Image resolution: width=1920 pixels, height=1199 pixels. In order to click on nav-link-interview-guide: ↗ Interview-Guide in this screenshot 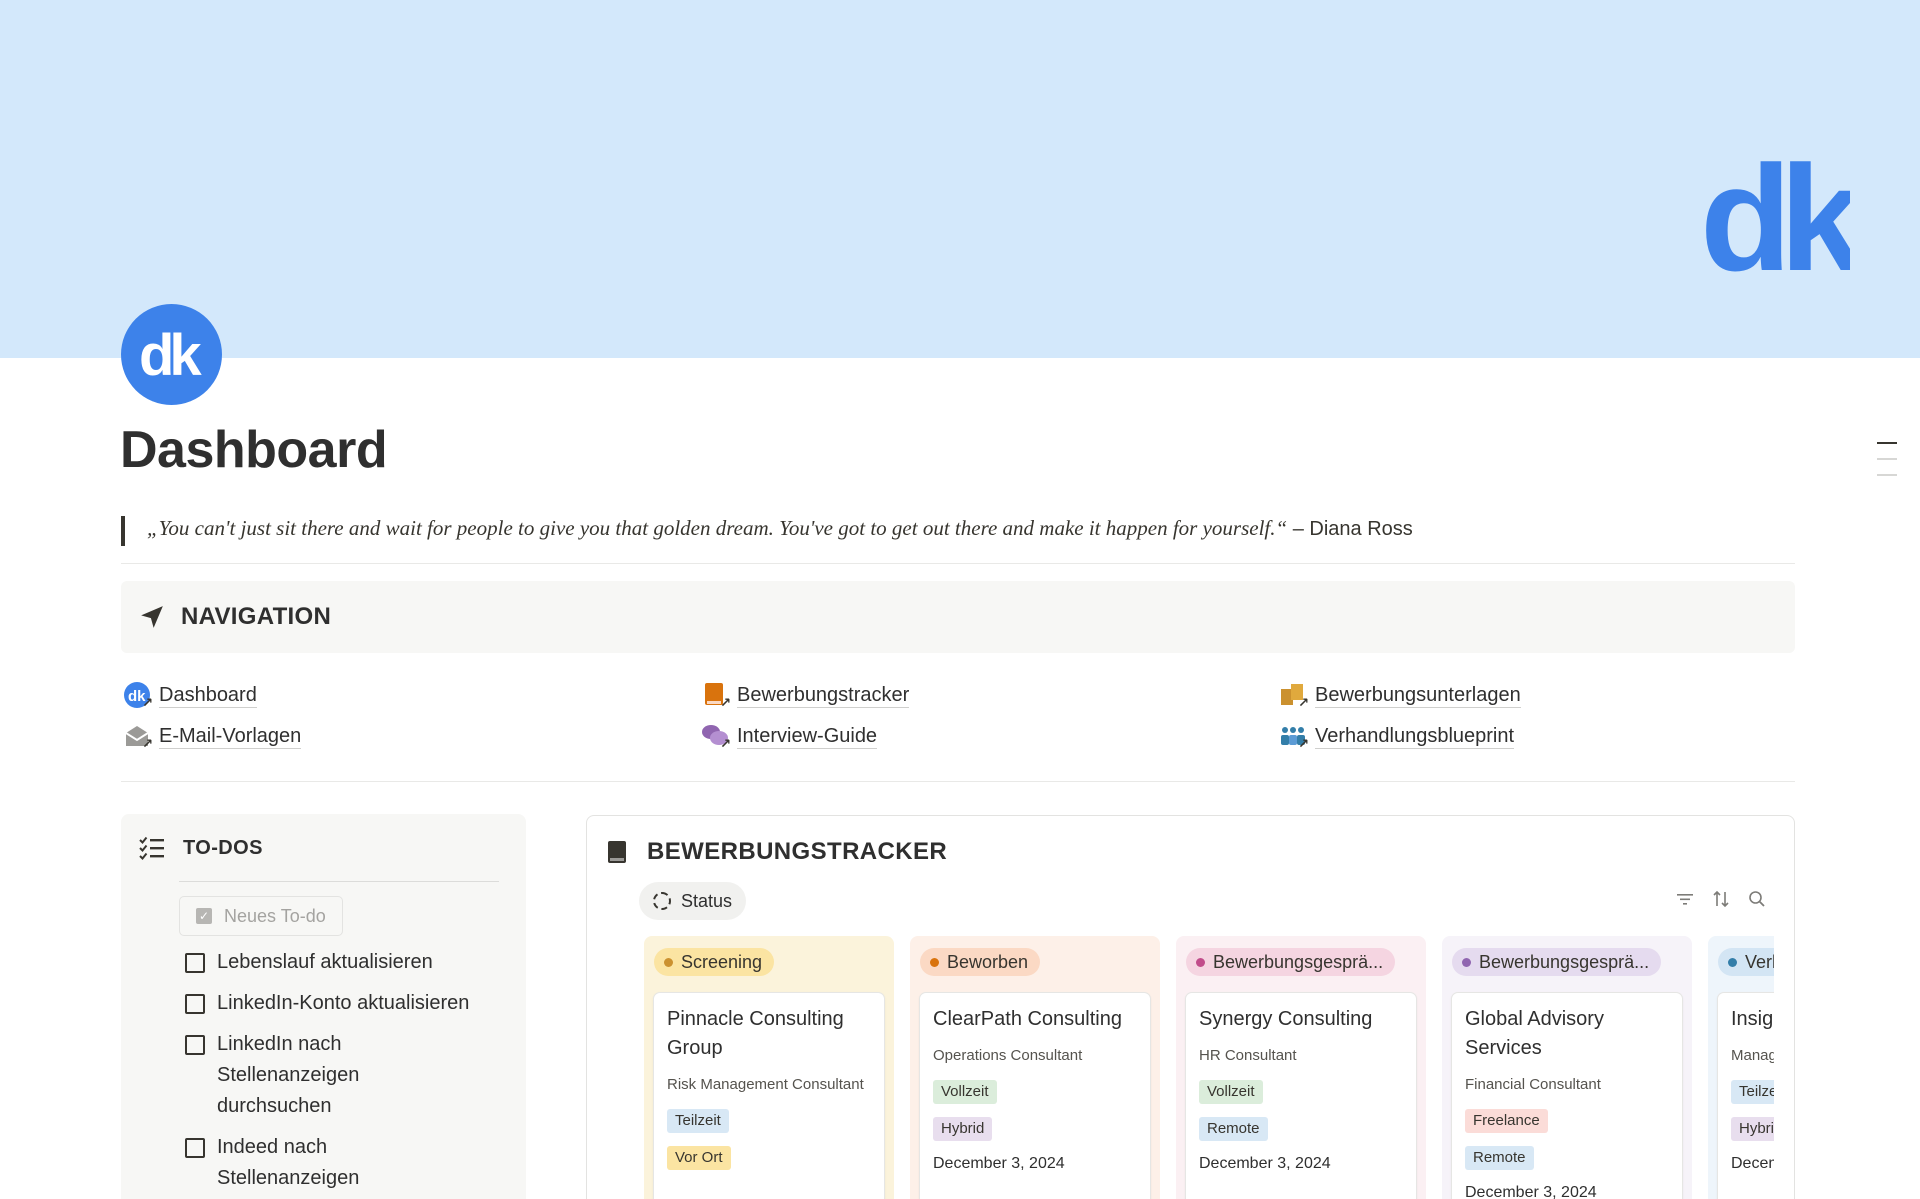, I will do `click(789, 736)`.